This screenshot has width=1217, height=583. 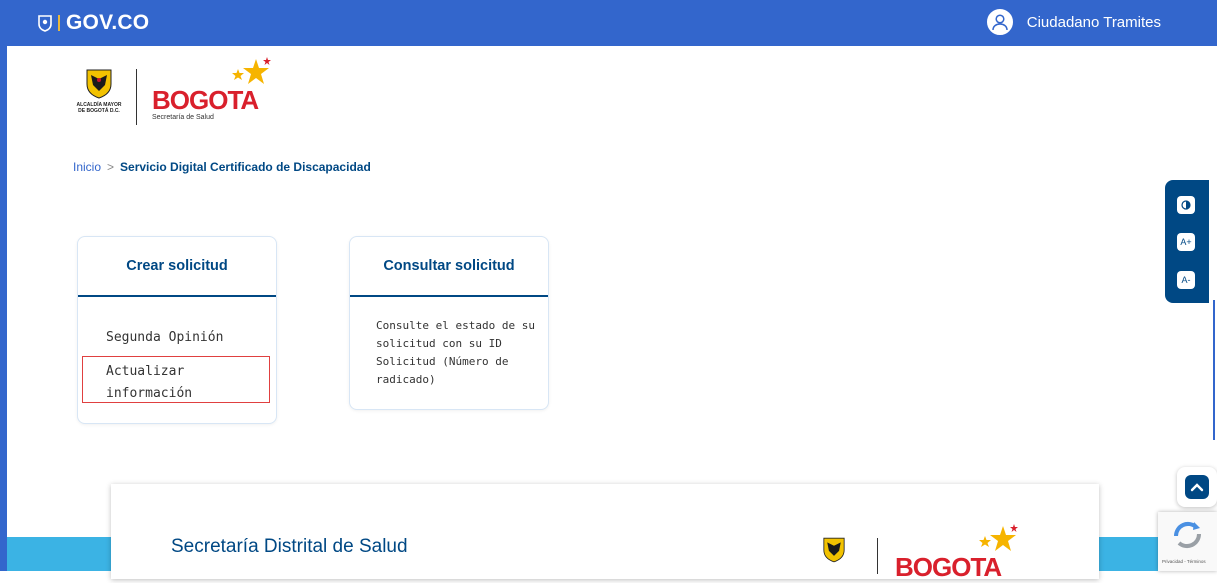 I want to click on user-avatar-icon, so click(x=999, y=22).